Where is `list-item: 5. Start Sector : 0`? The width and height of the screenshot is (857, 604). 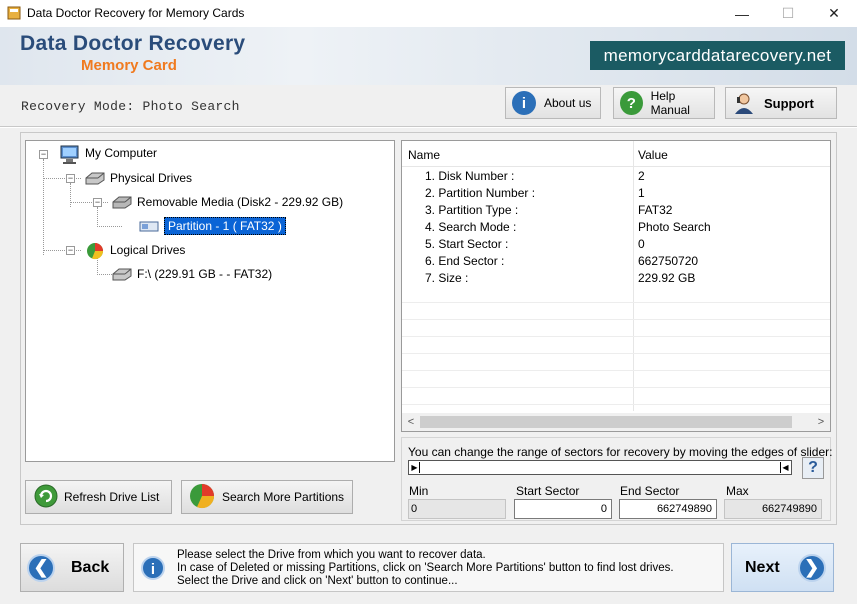
list-item: 5. Start Sector : 0 is located at coordinates (616, 243).